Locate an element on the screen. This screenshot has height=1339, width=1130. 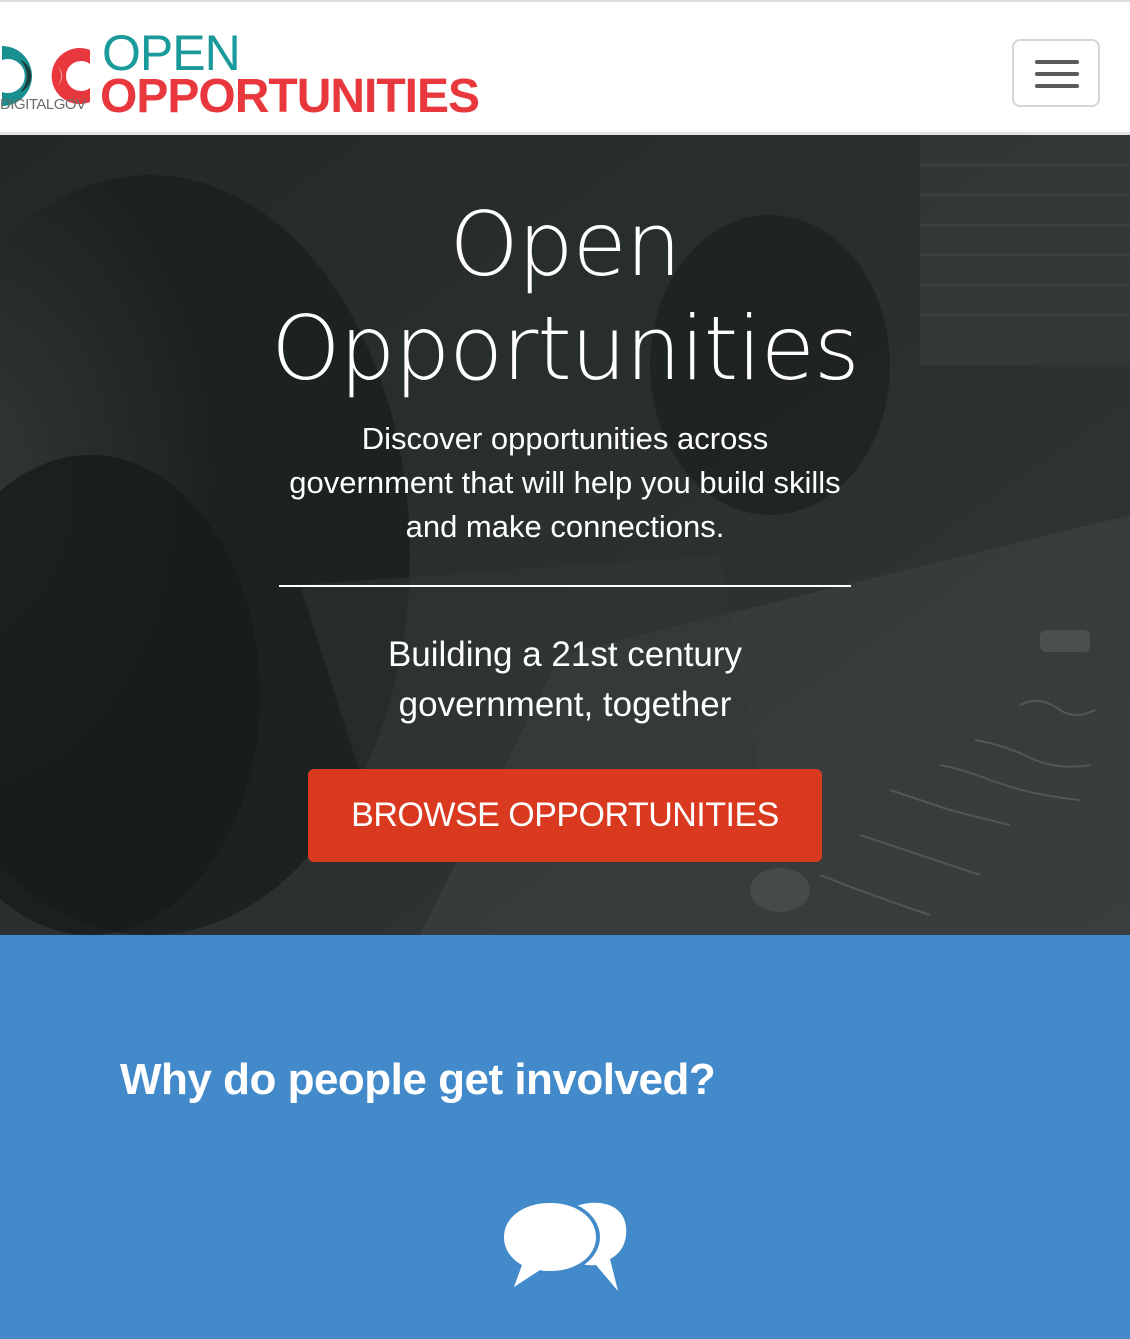
hero-subtitle-line1: Discover opportunities across is located at coordinates (565, 438).